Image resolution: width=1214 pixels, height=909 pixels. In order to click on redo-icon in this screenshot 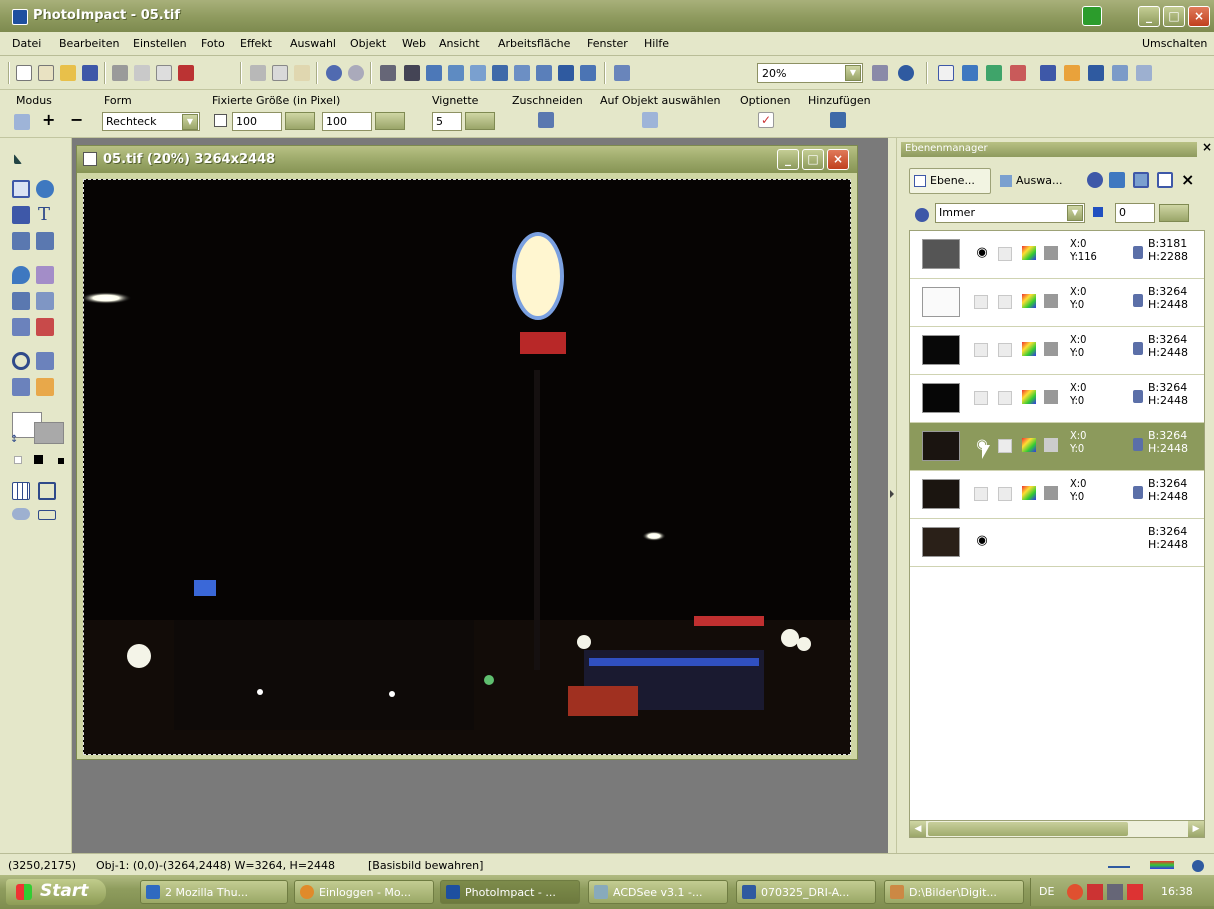, I will do `click(356, 73)`.